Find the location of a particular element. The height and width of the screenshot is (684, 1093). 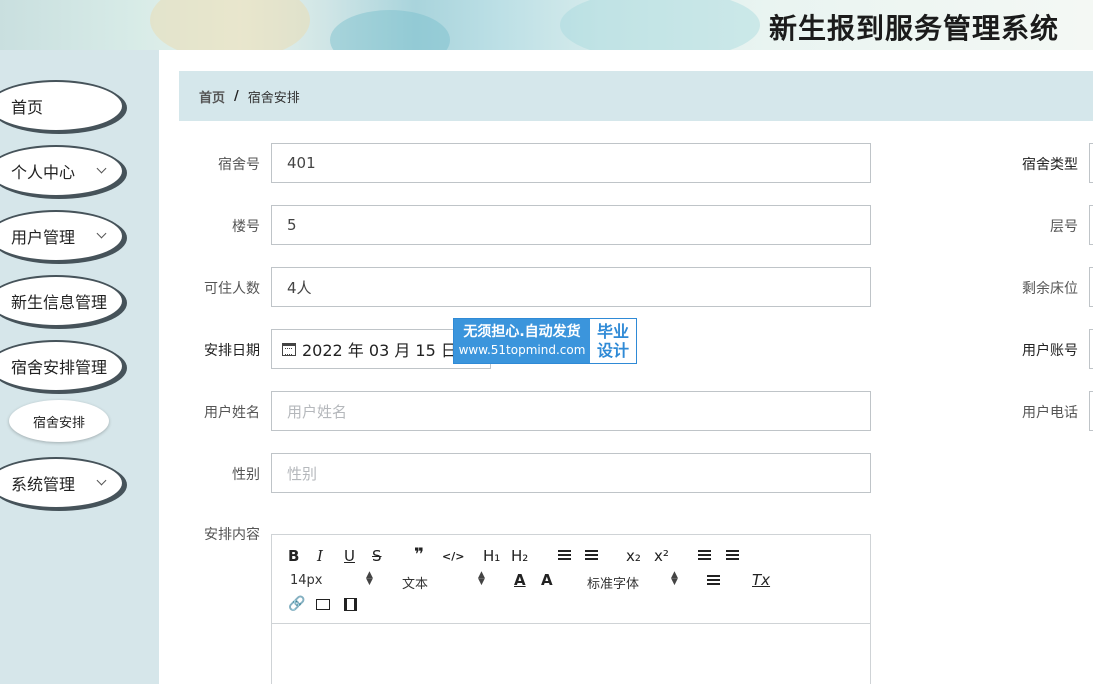

user-name-label: 用户姓名 is located at coordinates (232, 413).